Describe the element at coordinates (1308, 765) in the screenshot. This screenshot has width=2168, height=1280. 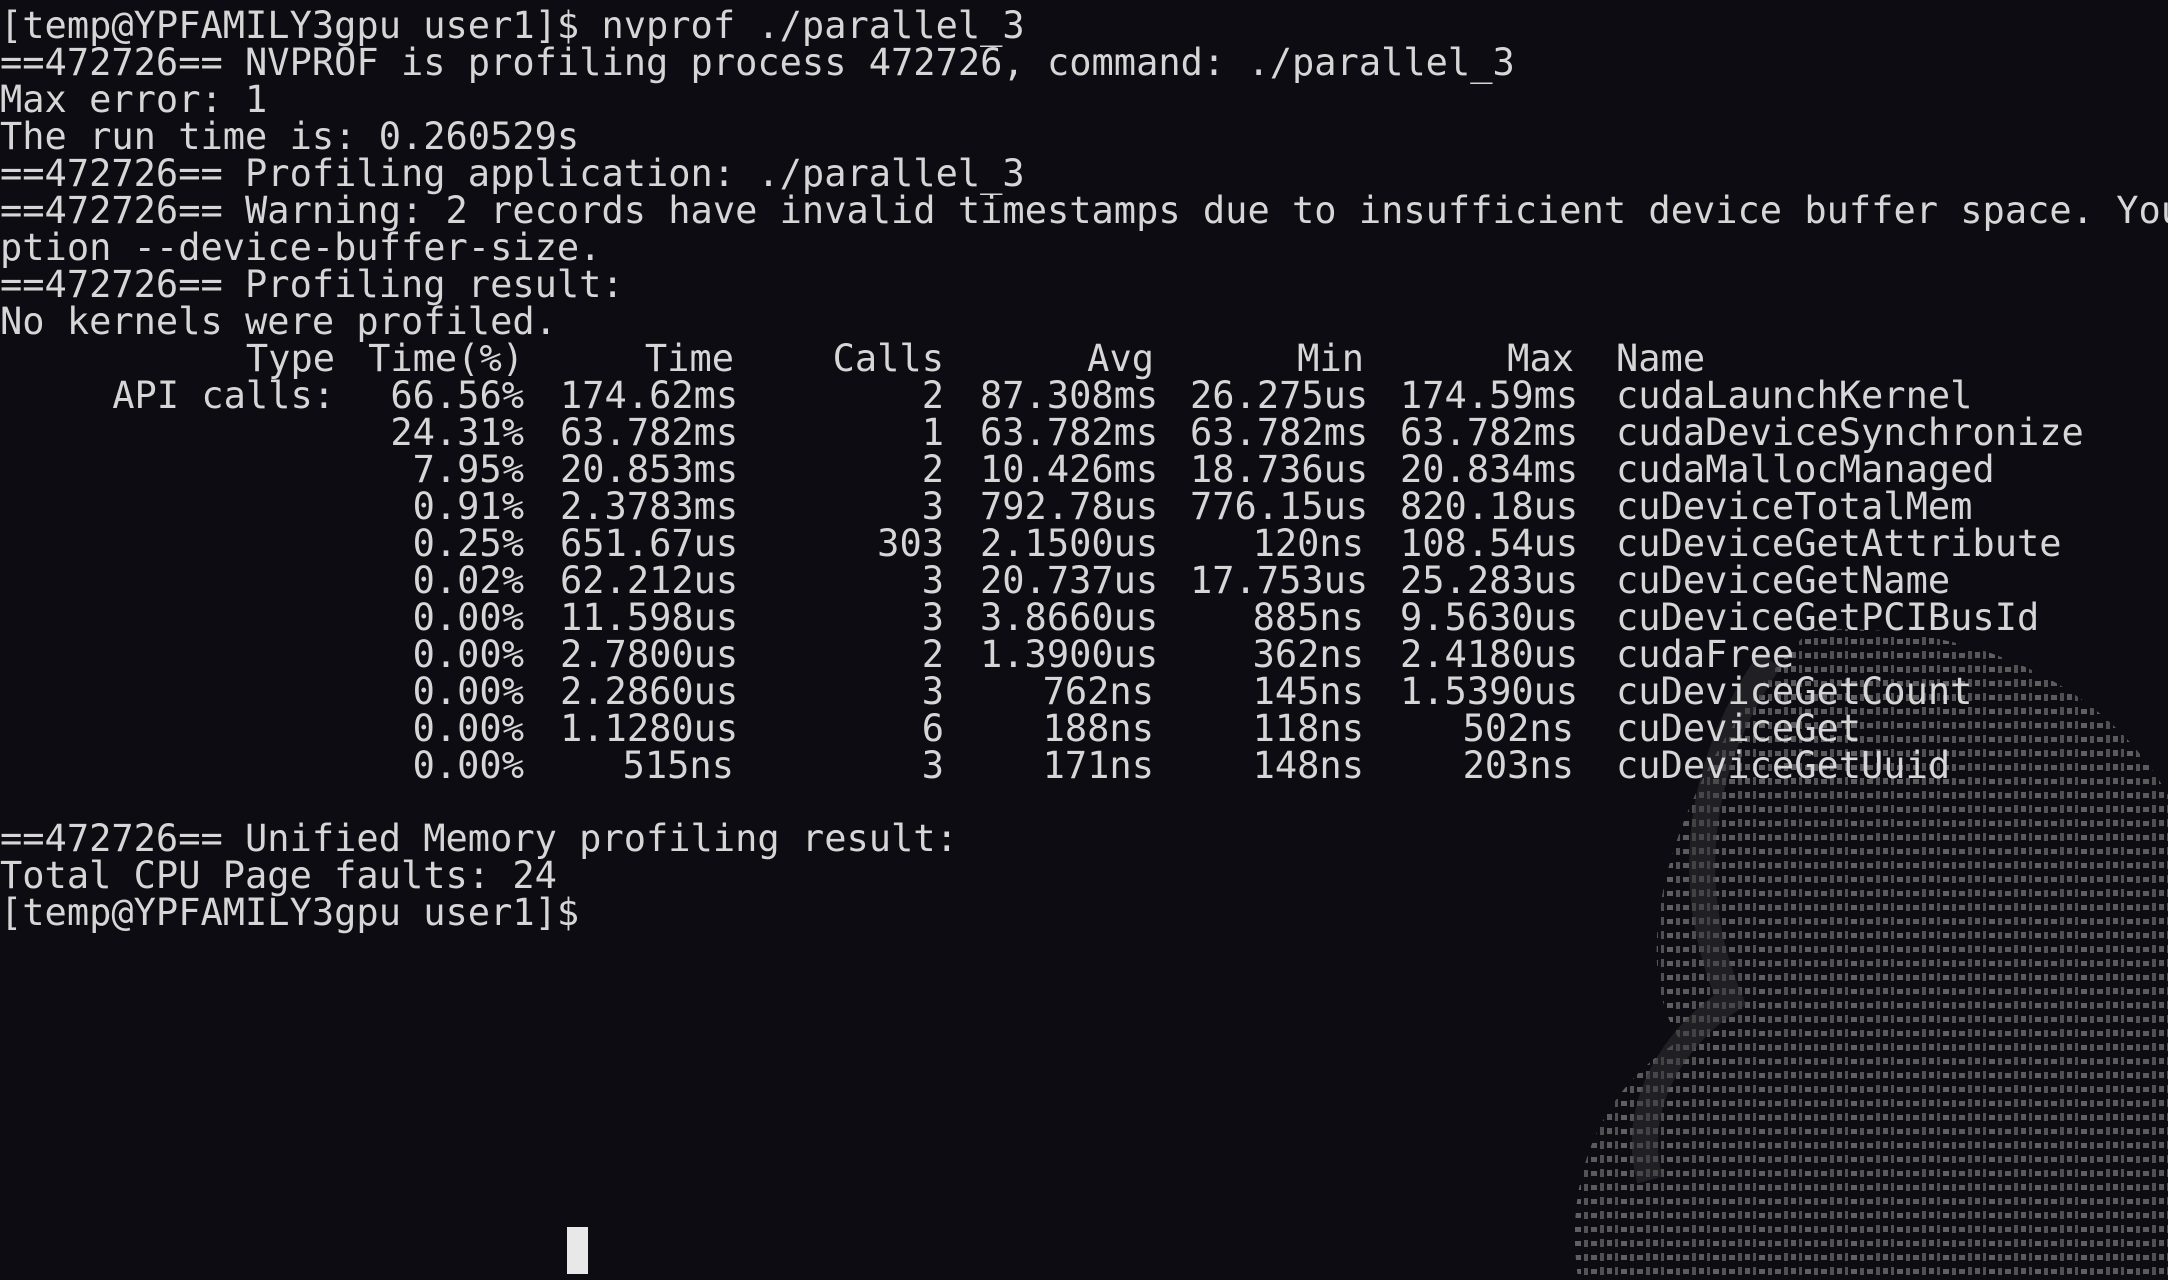
I see `cell-min: 148ns` at that location.